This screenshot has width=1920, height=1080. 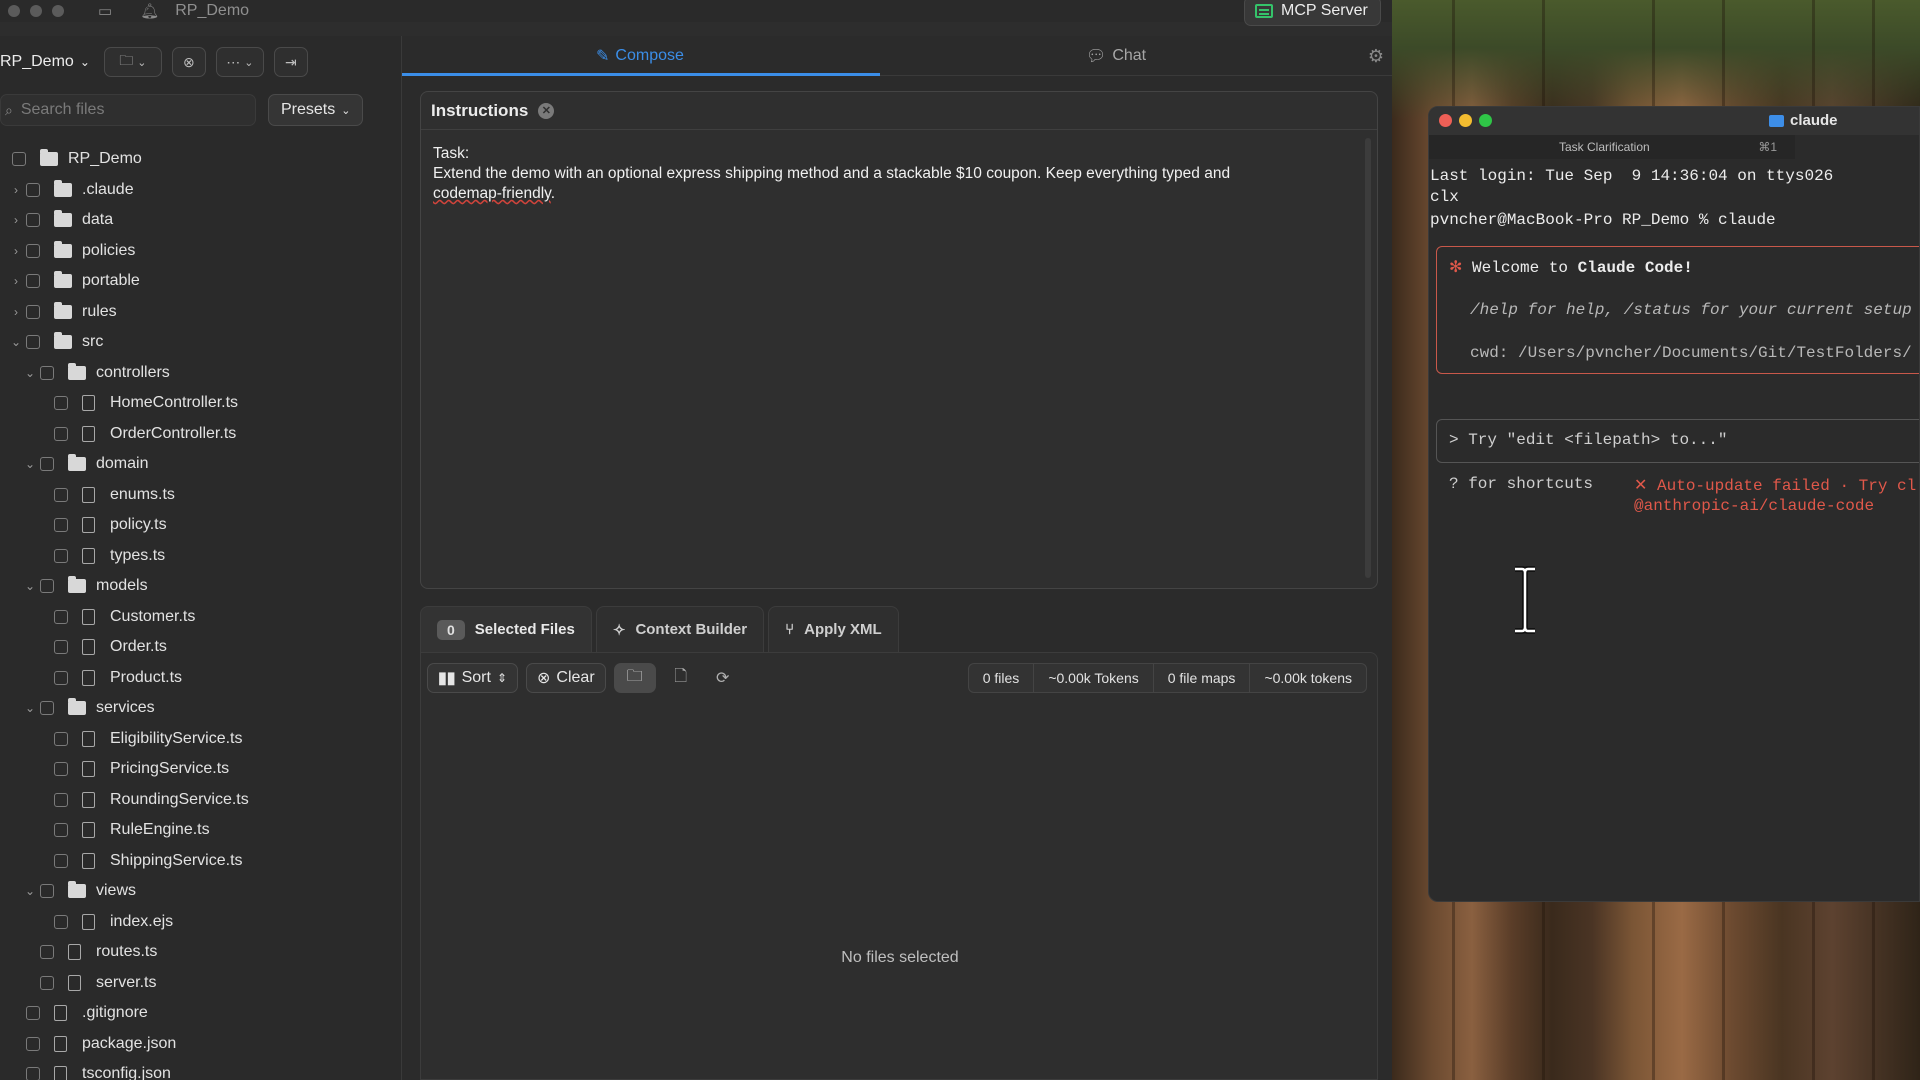 I want to click on tree-file-row: PricingService.ts, so click(x=200, y=769).